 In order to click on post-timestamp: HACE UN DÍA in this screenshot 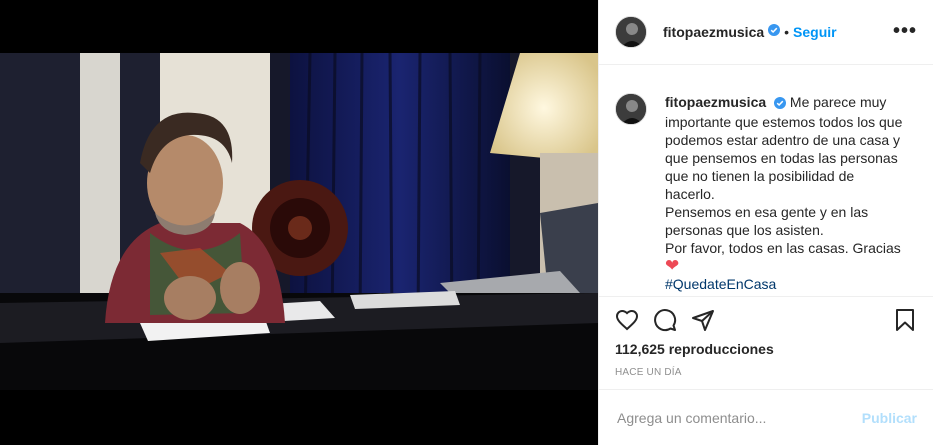, I will do `click(766, 367)`.